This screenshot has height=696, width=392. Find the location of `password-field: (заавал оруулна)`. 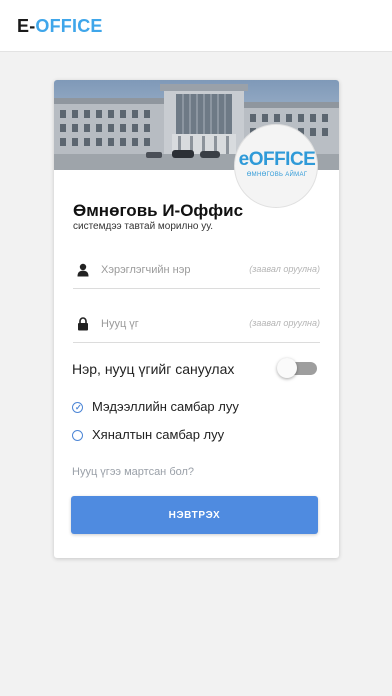

password-field: (заавал оруулна) is located at coordinates (196, 324).